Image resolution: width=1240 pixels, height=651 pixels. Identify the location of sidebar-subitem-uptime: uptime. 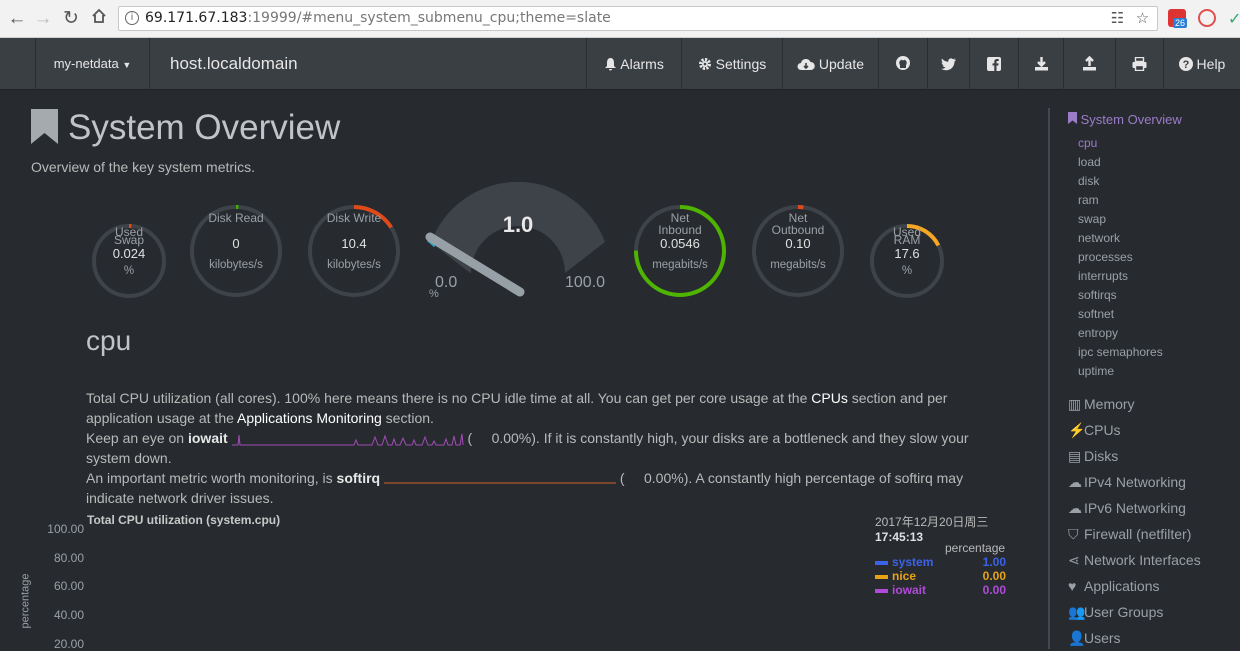
(1096, 371).